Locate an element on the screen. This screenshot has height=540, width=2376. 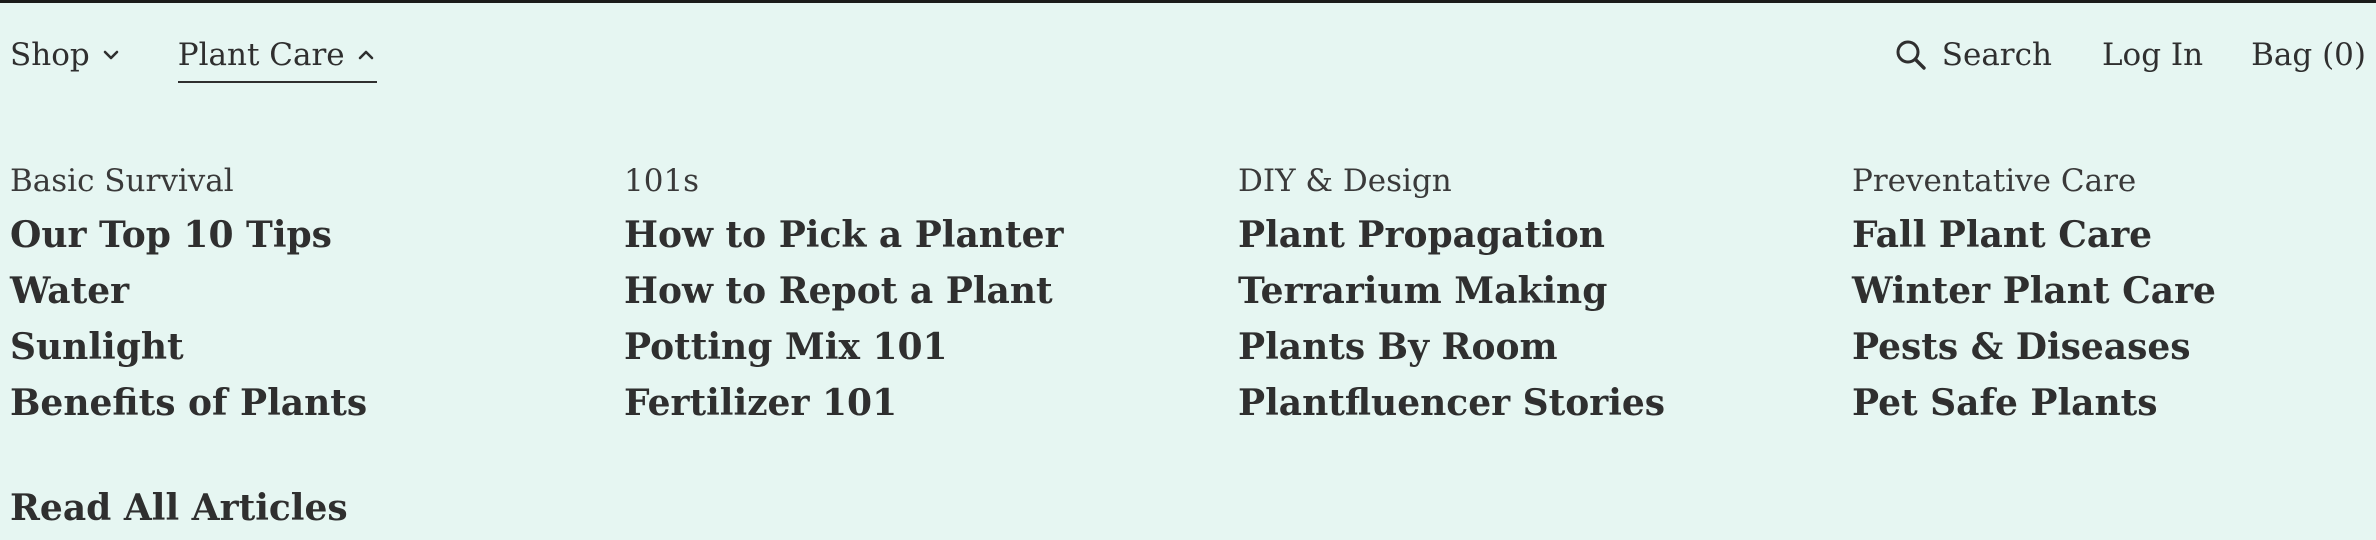
menu-link: Benefits of Plants is located at coordinates (310, 403).